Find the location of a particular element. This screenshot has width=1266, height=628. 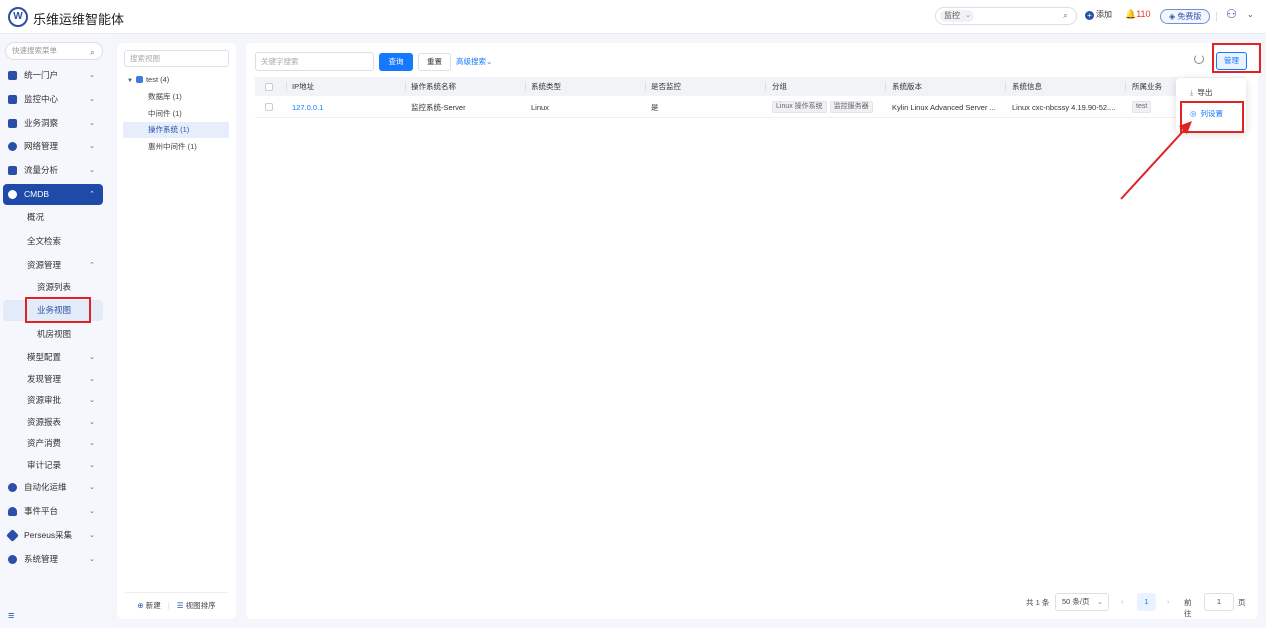

sidebar-item-network: 网络管理 ⌄ is located at coordinates (53, 146).